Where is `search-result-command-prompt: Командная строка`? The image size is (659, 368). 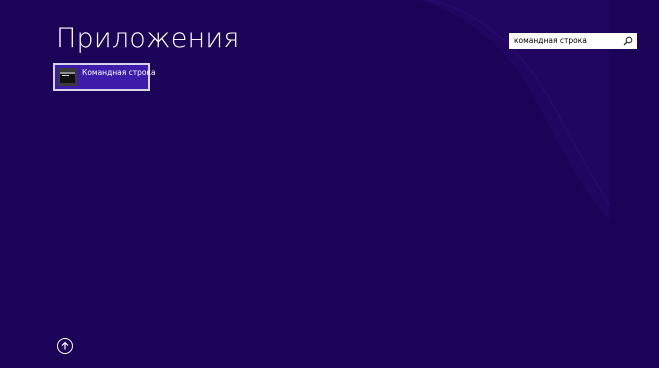
search-result-command-prompt: Командная строка is located at coordinates (104, 77).